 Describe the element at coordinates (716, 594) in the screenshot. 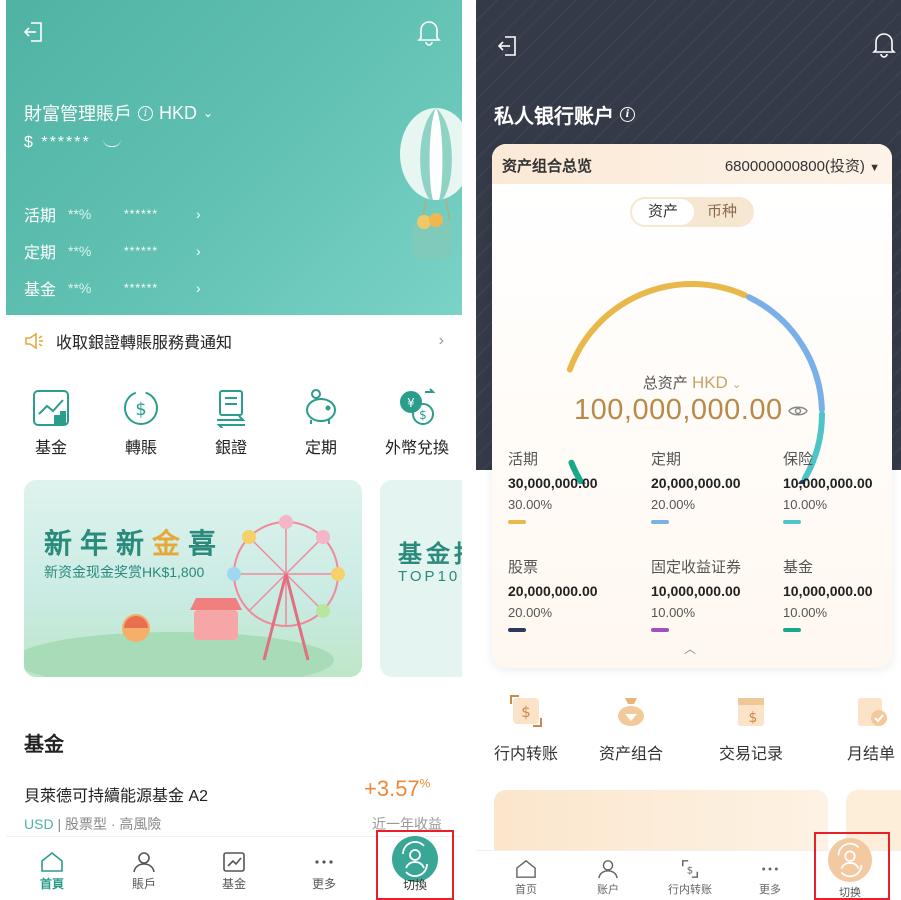

I see `asset-fixed-income: 固定收益证券 10,000,000.00 10.00%` at that location.